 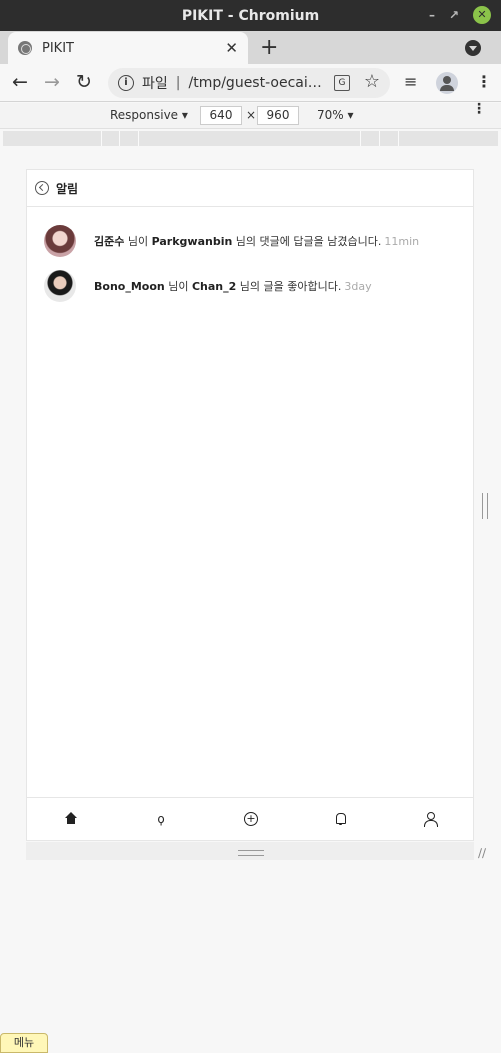 I want to click on tab-title: PIKIT, so click(x=58, y=48).